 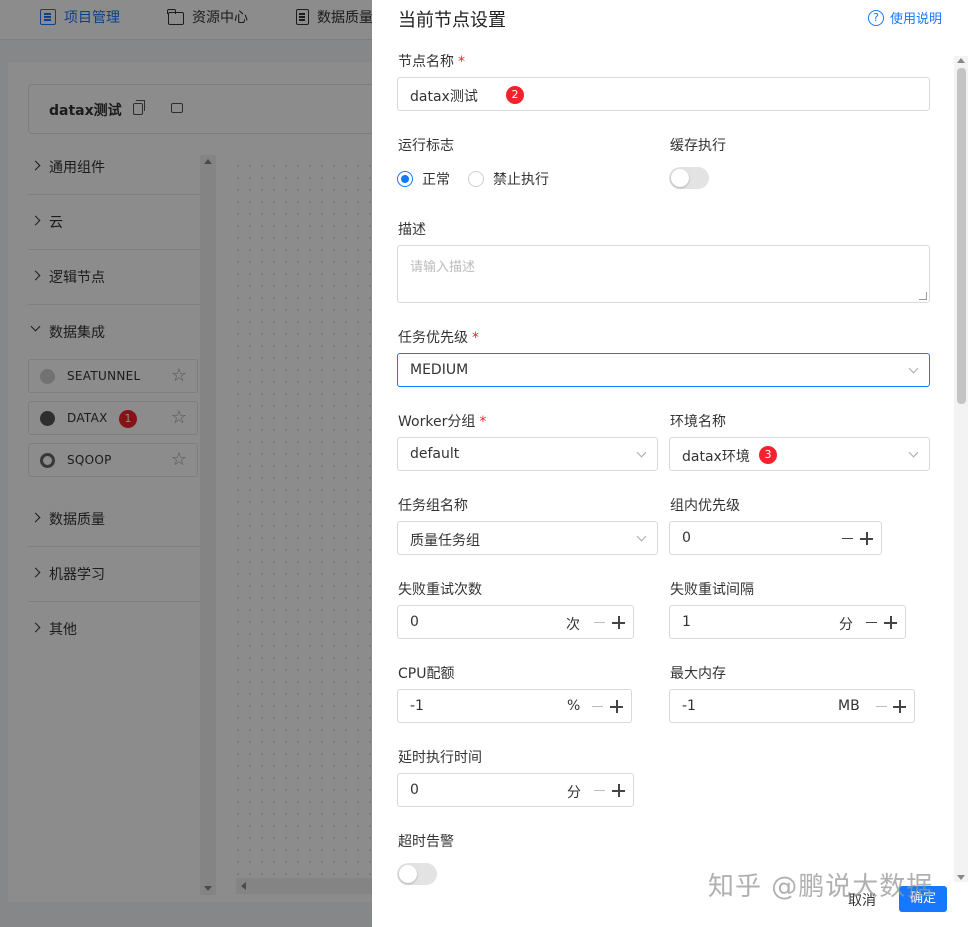 What do you see at coordinates (574, 706) in the screenshot?
I see `unit-label: %` at bounding box center [574, 706].